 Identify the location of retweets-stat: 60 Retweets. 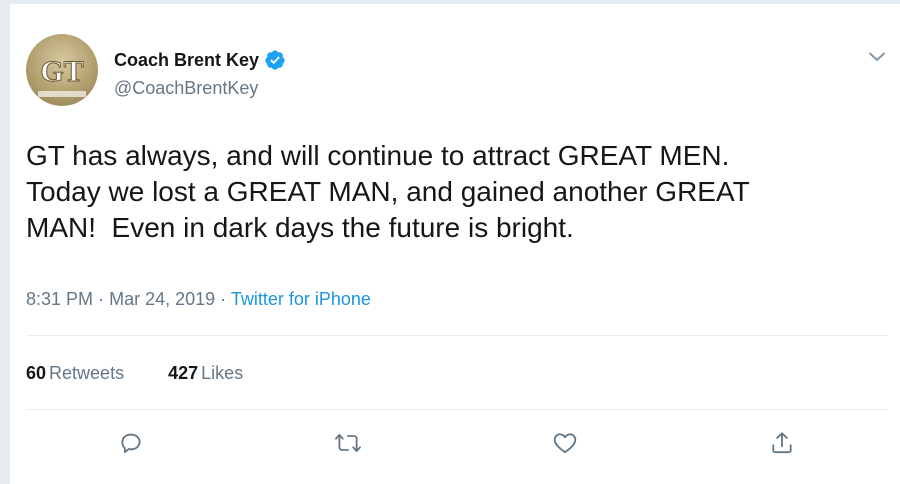
(75, 373).